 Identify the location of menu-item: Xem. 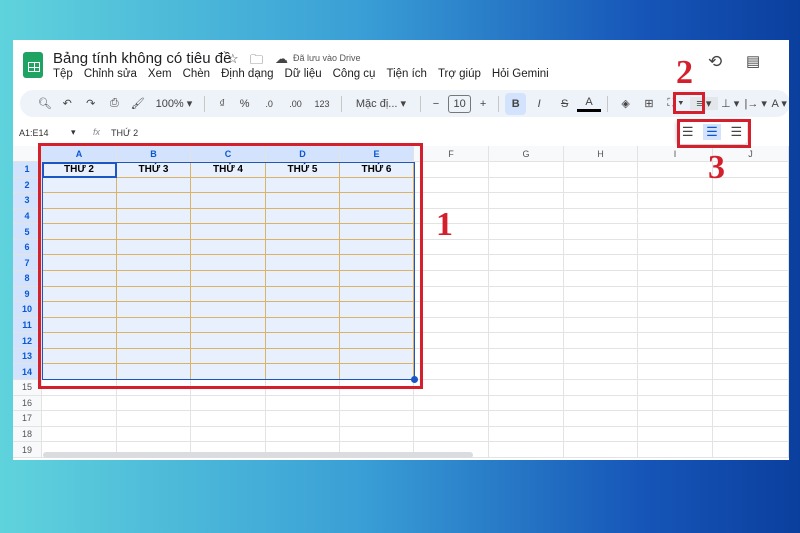
(160, 74).